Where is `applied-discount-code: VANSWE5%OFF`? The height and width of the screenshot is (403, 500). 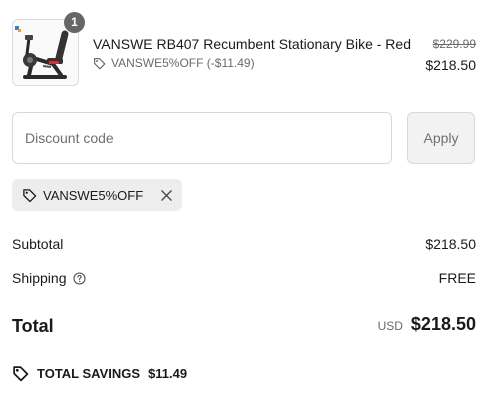 applied-discount-code: VANSWE5%OFF is located at coordinates (93, 195).